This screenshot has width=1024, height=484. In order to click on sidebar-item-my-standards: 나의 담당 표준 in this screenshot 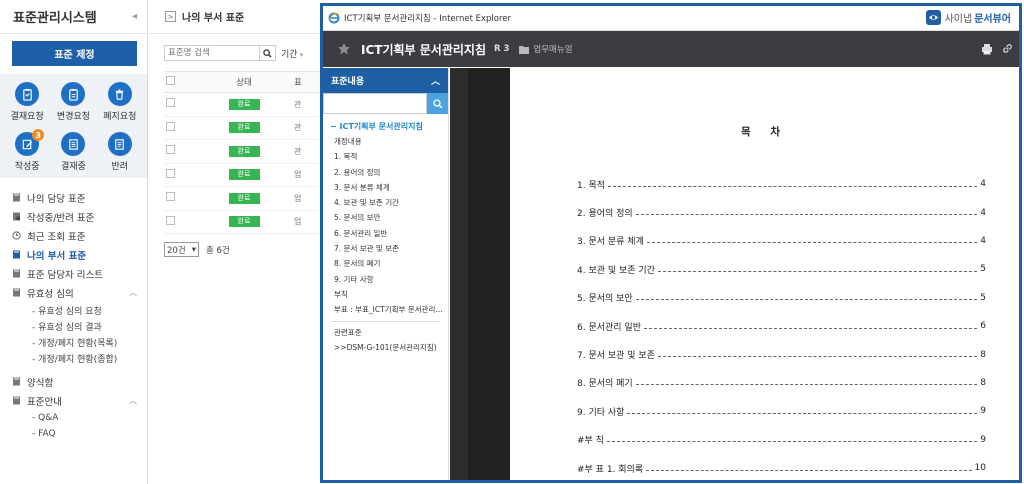, I will do `click(73, 197)`.